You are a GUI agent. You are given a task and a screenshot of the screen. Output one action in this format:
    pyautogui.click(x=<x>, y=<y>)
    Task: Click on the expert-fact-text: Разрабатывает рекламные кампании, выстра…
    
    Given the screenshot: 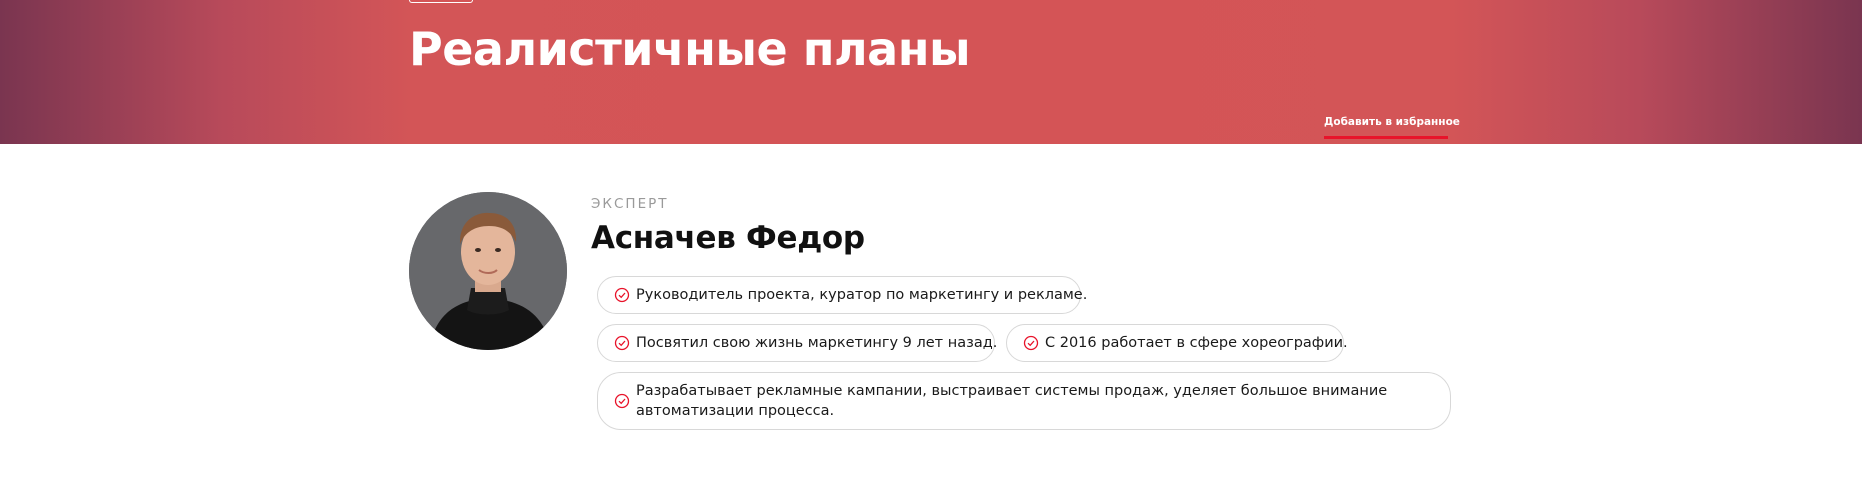 What is the action you would take?
    pyautogui.click(x=1012, y=401)
    